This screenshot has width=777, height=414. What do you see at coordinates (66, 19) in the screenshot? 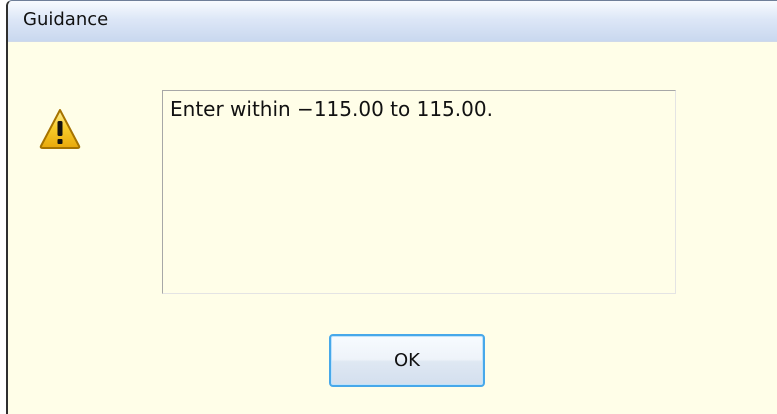
I see `dialog-title: Guidance` at bounding box center [66, 19].